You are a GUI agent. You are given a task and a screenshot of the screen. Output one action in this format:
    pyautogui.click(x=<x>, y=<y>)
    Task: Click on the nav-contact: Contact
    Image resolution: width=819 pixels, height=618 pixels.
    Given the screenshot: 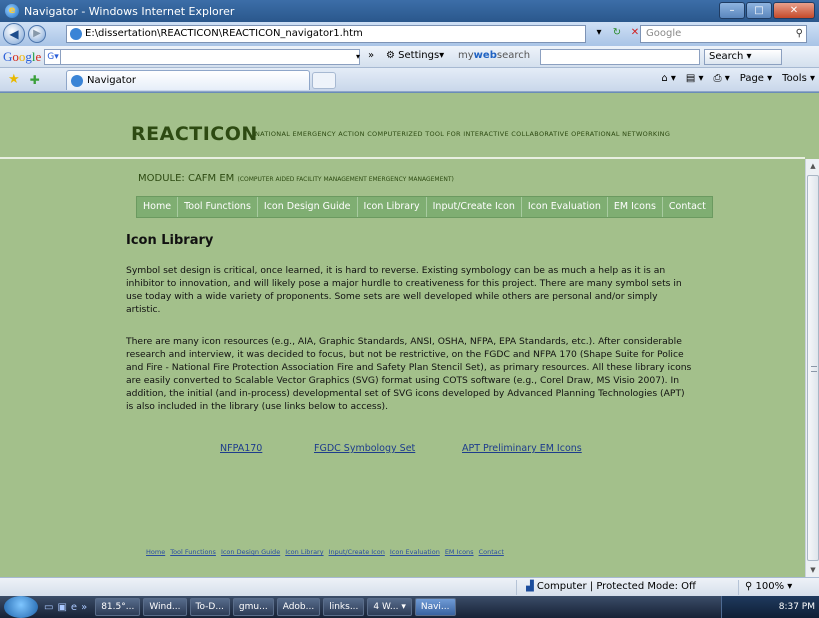 What is the action you would take?
    pyautogui.click(x=687, y=207)
    